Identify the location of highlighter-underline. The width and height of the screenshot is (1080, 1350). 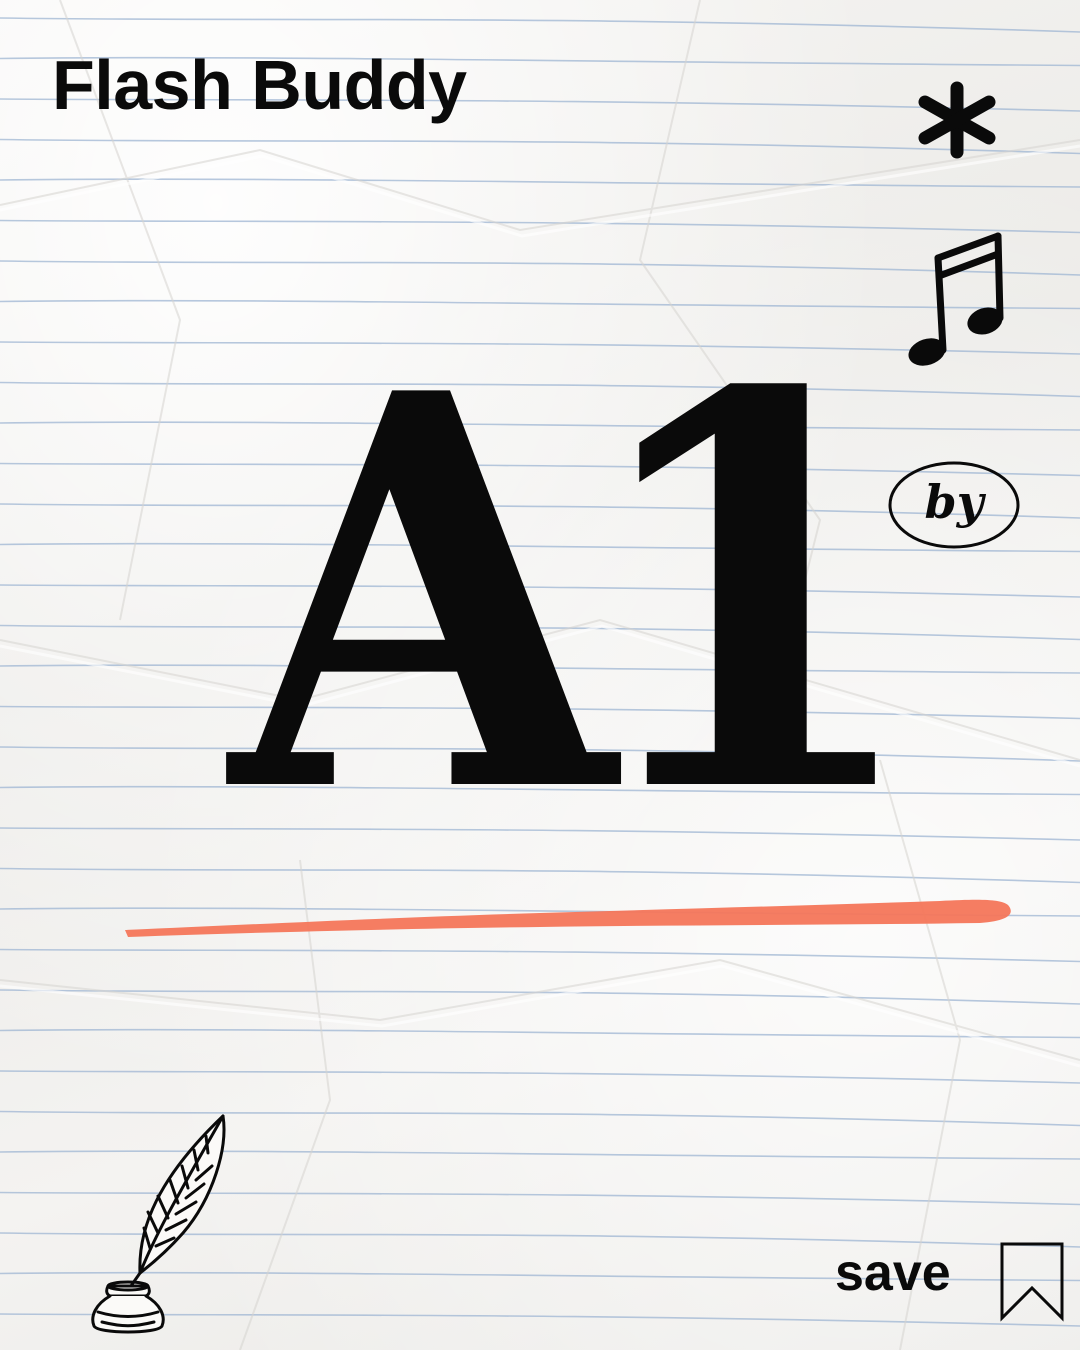
(568, 918).